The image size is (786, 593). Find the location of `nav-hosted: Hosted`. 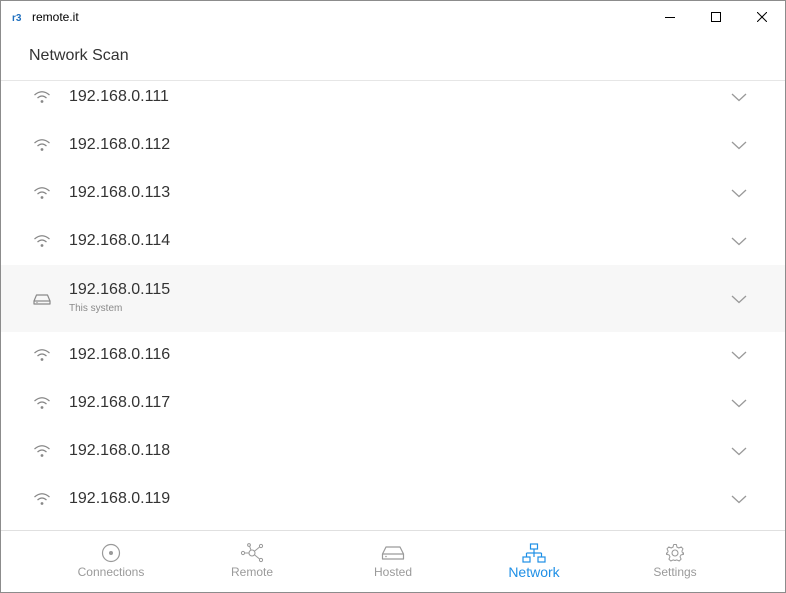

nav-hosted: Hosted is located at coordinates (393, 562).